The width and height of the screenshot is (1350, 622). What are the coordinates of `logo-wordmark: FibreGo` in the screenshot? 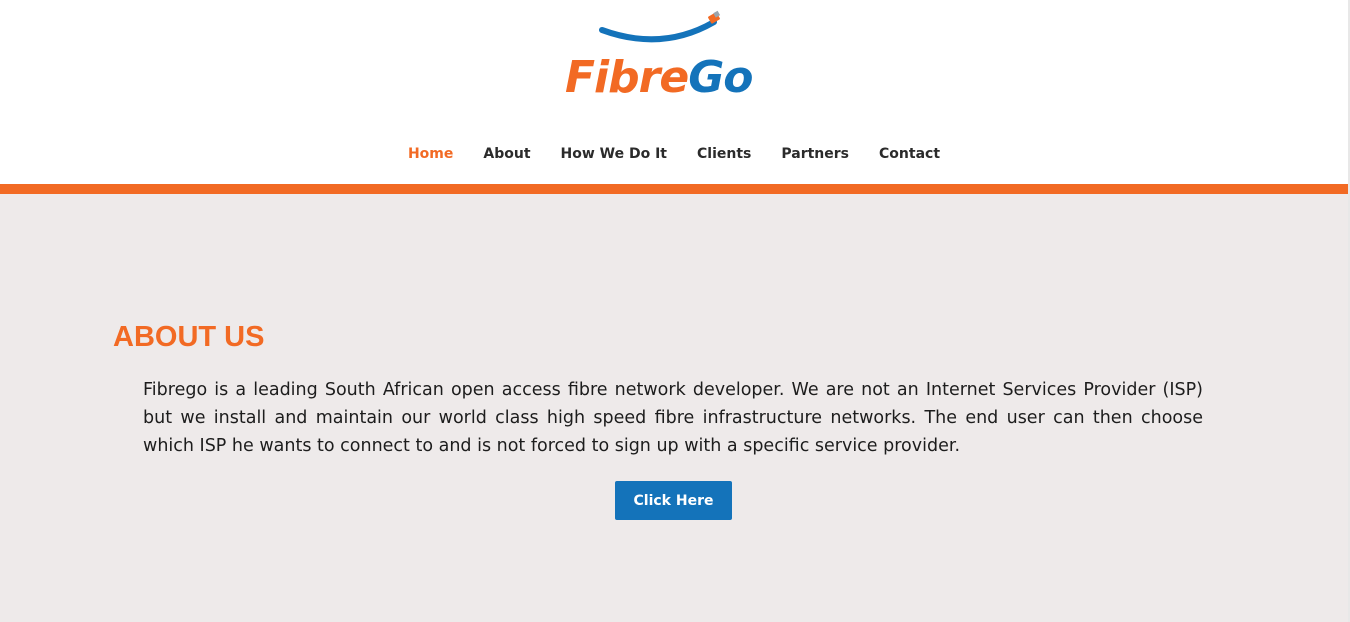 It's located at (659, 78).